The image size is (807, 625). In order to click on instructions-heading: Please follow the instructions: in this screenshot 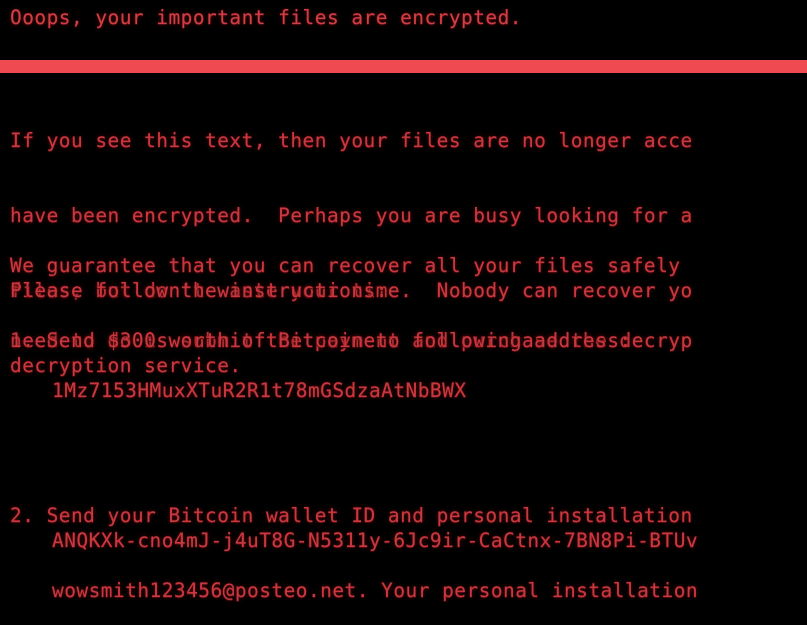, I will do `click(199, 290)`.